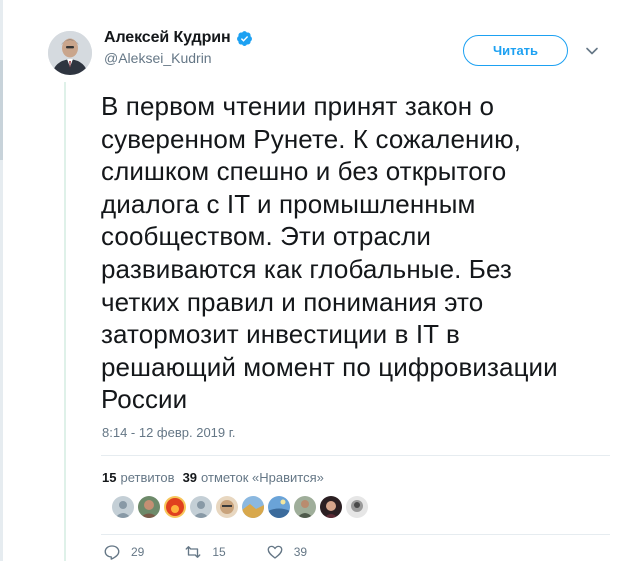 The width and height of the screenshot is (642, 561). Describe the element at coordinates (205, 552) in the screenshot. I see `retweet-button: 15` at that location.